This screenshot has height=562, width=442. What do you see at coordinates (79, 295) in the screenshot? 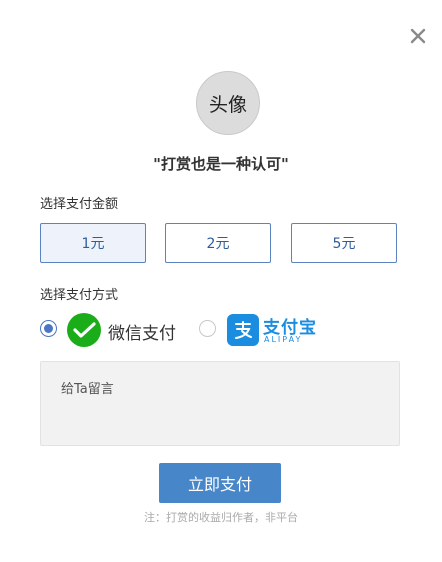
I see `payment-section-label: 选择支付方式` at bounding box center [79, 295].